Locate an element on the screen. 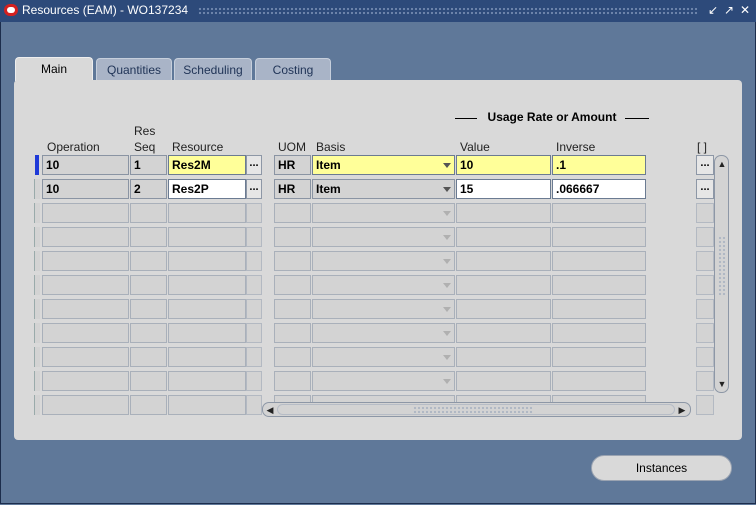  res-seq-field: 2 is located at coordinates (148, 189).